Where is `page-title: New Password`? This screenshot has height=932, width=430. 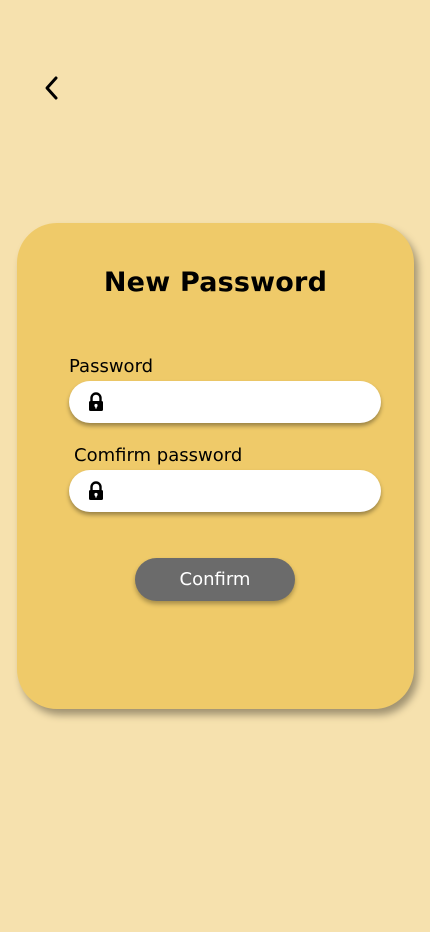 page-title: New Password is located at coordinates (215, 282).